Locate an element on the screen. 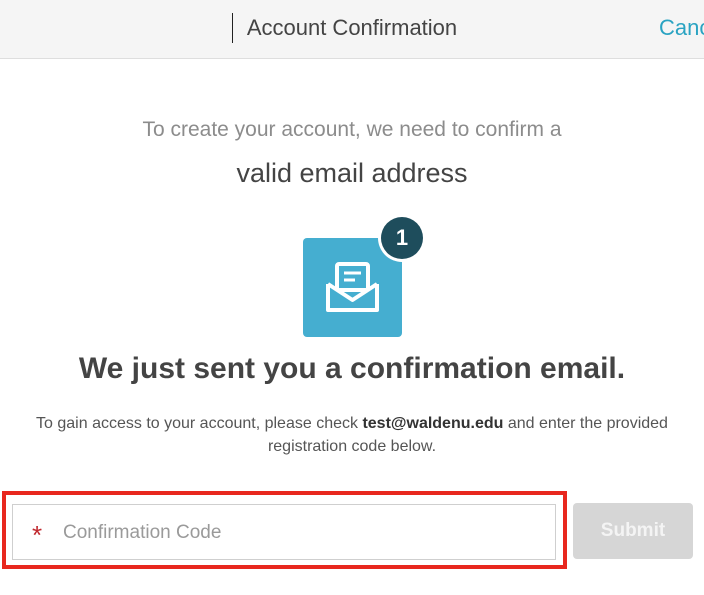  submit-button: Submit is located at coordinates (633, 531).